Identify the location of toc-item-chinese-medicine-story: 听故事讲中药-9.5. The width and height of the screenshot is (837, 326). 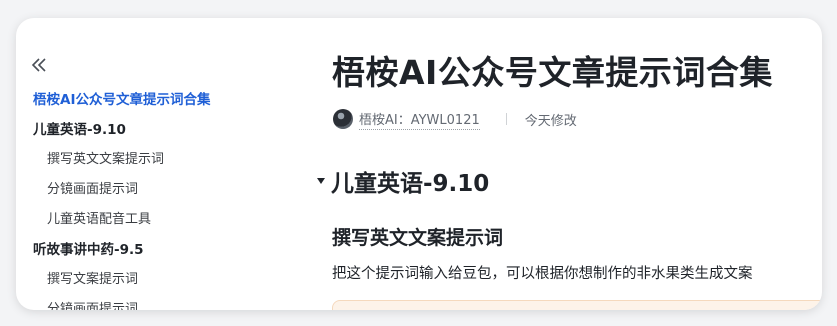
(88, 248).